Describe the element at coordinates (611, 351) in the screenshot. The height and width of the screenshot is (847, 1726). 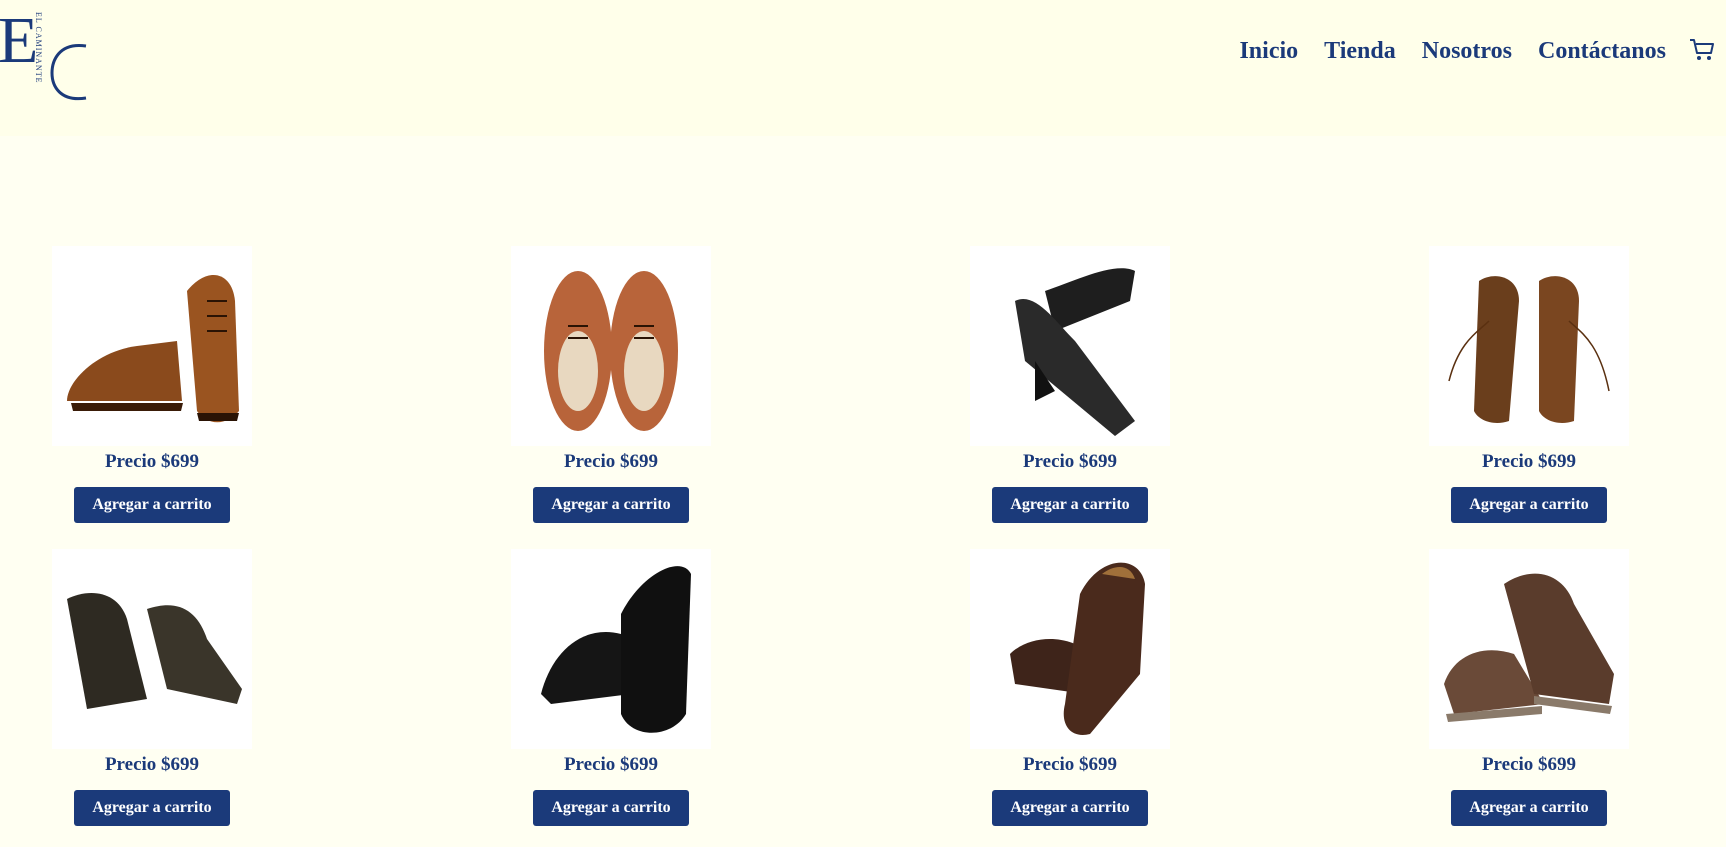
I see `shoe-image-tan-brogue` at that location.